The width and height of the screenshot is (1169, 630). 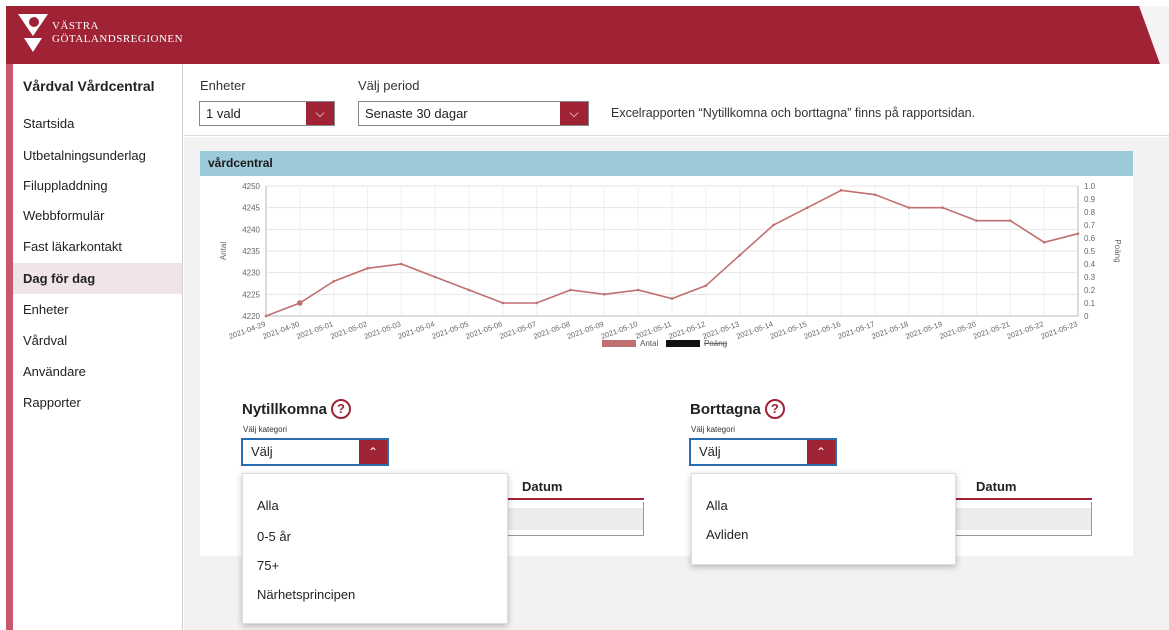 I want to click on x-tick-label: 2021-05-06, so click(x=483, y=330).